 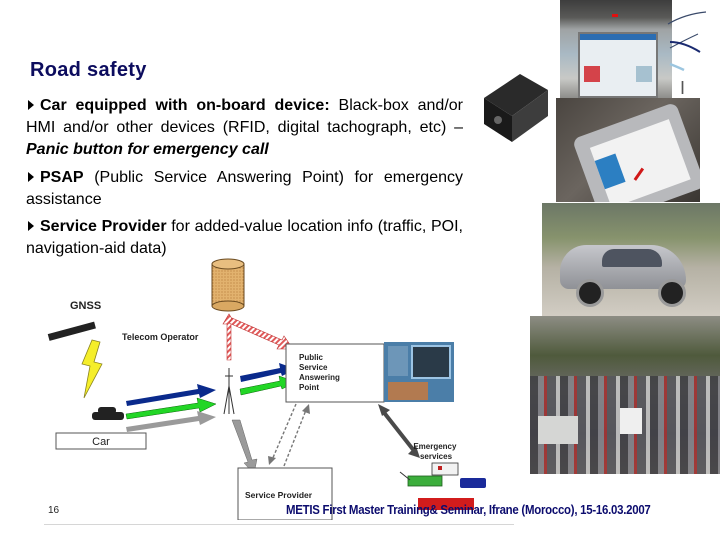 I want to click on service-provider-label: Service Provider, so click(x=279, y=495).